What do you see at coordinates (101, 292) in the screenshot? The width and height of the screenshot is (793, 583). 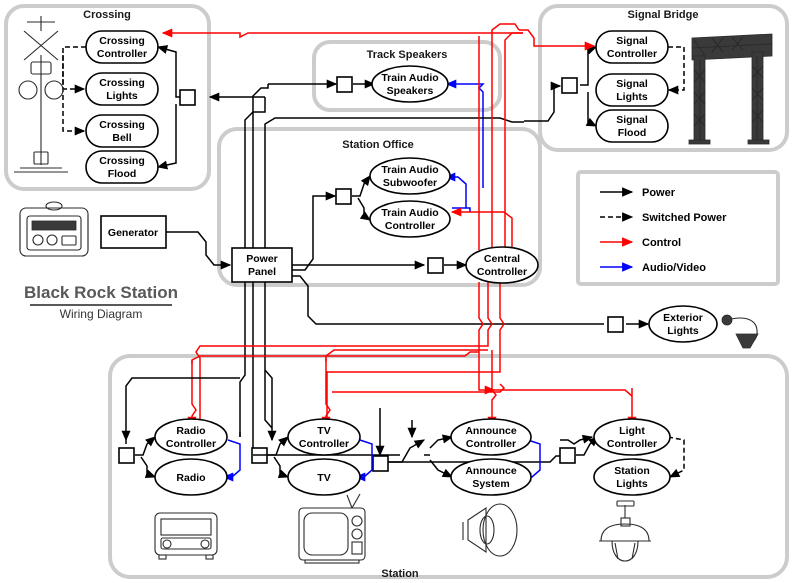 I see `page-title: Black Rock Station` at bounding box center [101, 292].